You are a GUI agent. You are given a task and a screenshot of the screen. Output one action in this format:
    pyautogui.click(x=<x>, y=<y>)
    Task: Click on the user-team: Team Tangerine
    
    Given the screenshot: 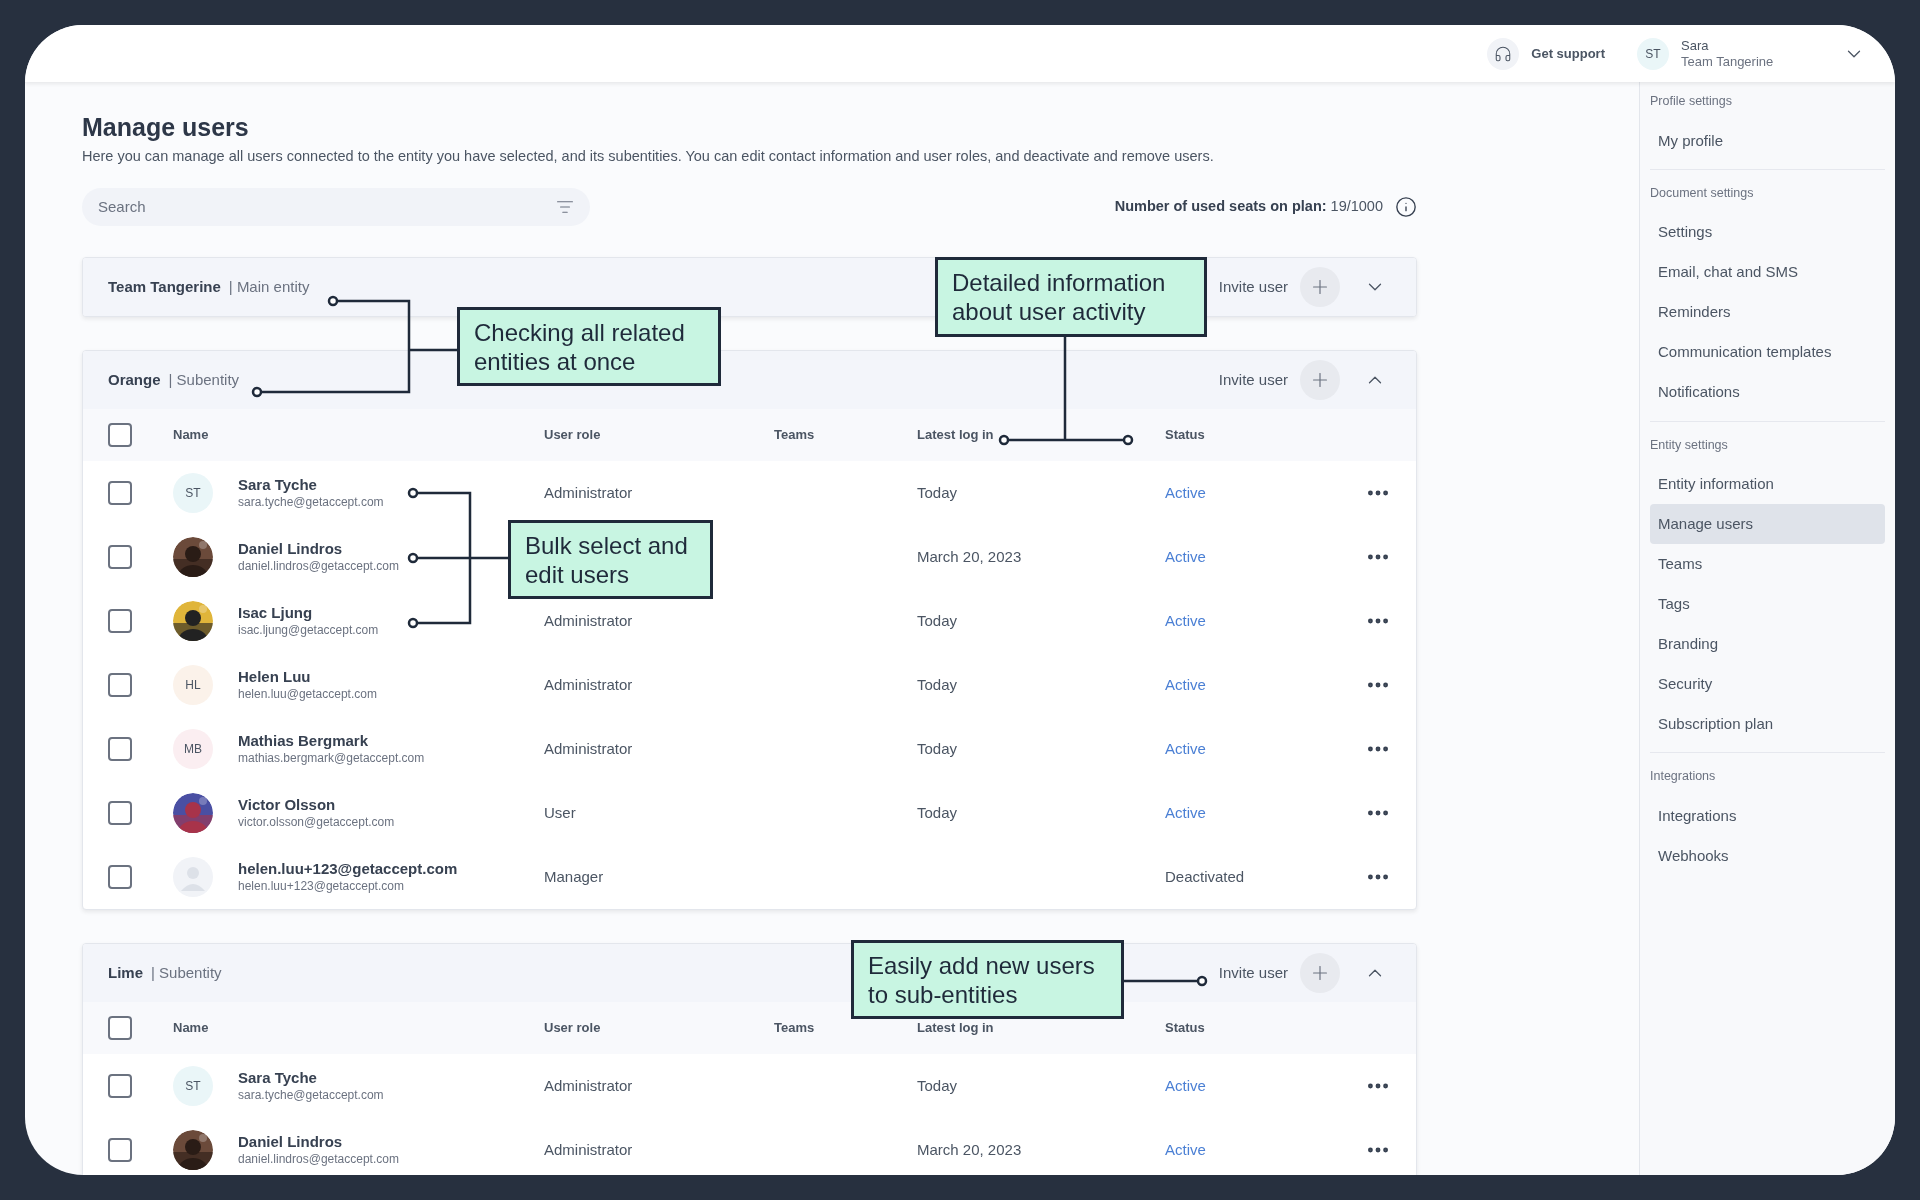 What is the action you would take?
    pyautogui.click(x=1728, y=61)
    